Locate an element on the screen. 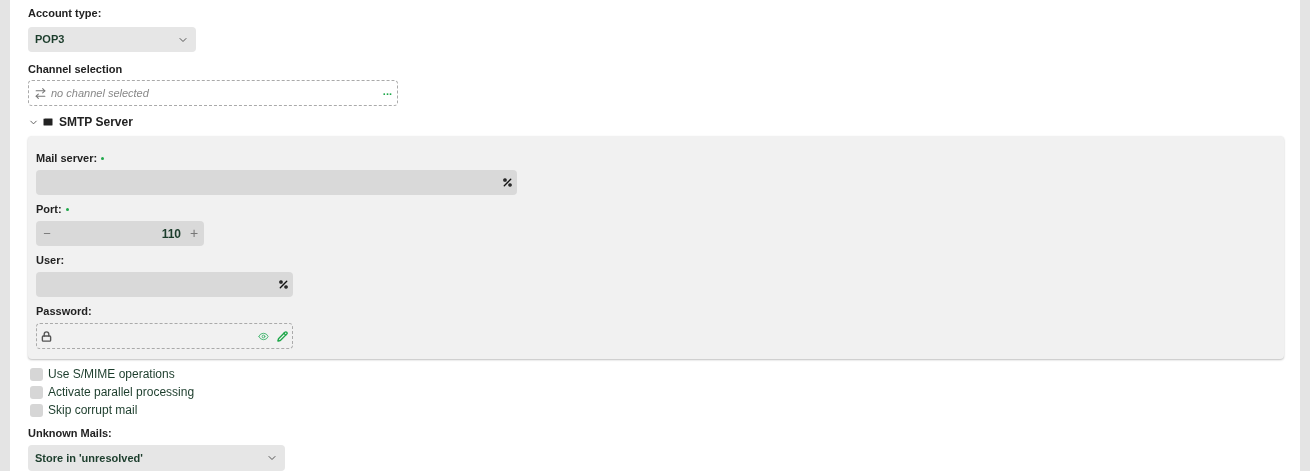  section-title: SMTP Server is located at coordinates (96, 122).